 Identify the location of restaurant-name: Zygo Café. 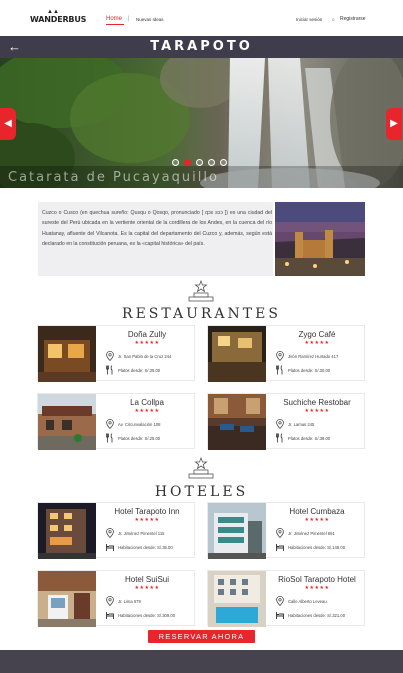
(317, 334).